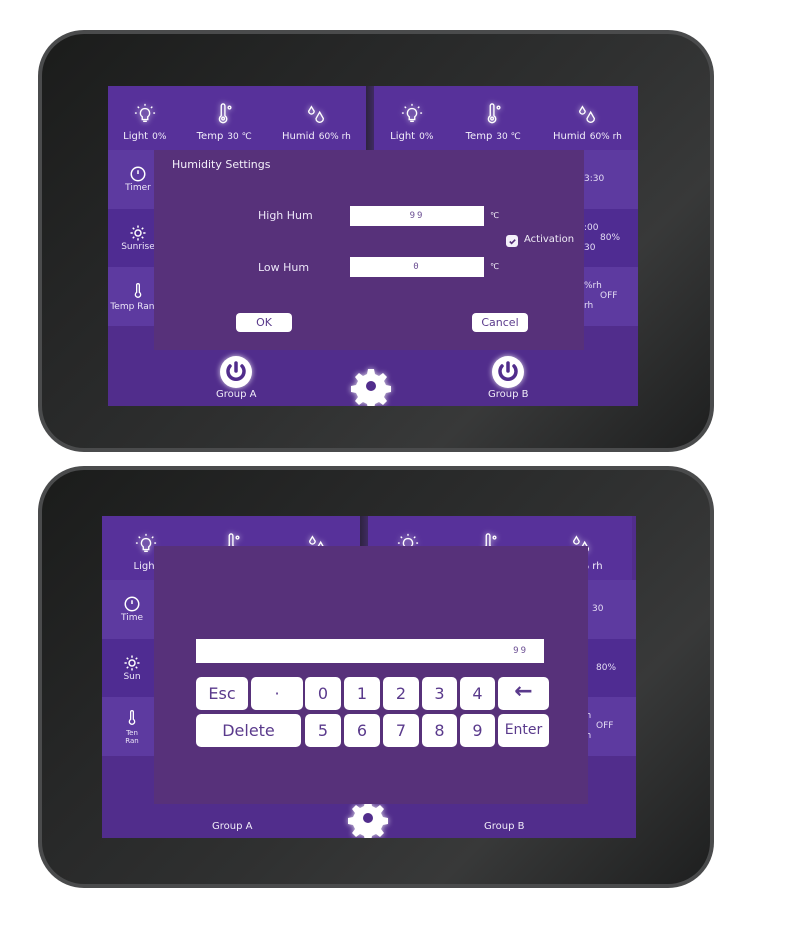  Describe the element at coordinates (323, 730) in the screenshot. I see `key-5: 5` at that location.